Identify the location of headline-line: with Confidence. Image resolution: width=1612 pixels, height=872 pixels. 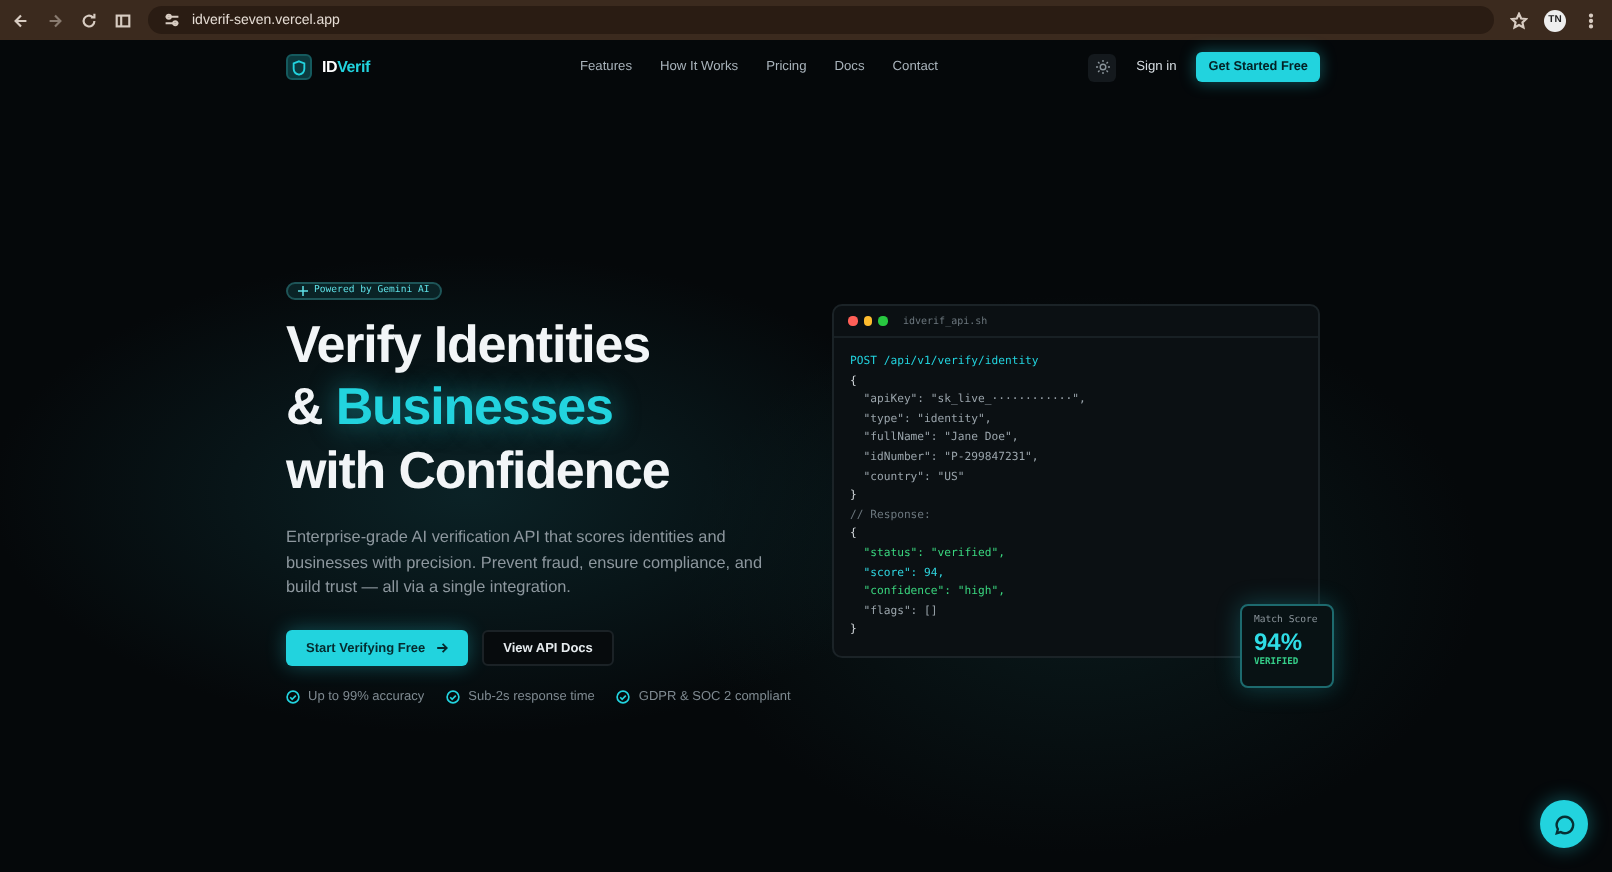
(479, 471).